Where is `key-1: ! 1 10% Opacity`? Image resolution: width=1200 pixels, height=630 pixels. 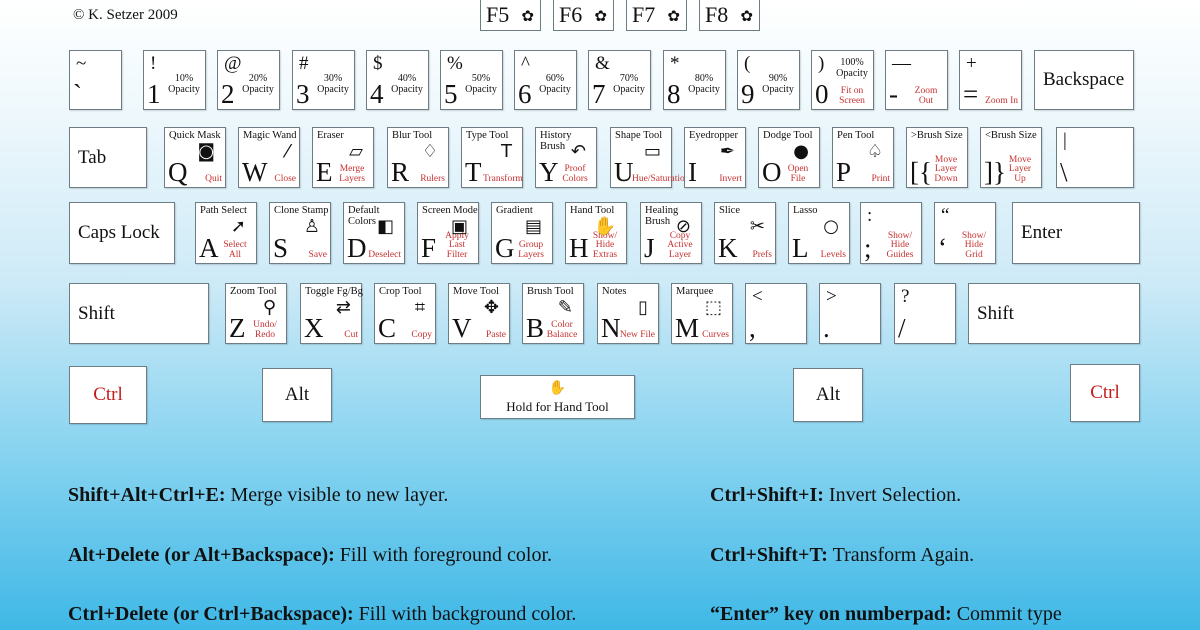 key-1: ! 1 10% Opacity is located at coordinates (174, 80).